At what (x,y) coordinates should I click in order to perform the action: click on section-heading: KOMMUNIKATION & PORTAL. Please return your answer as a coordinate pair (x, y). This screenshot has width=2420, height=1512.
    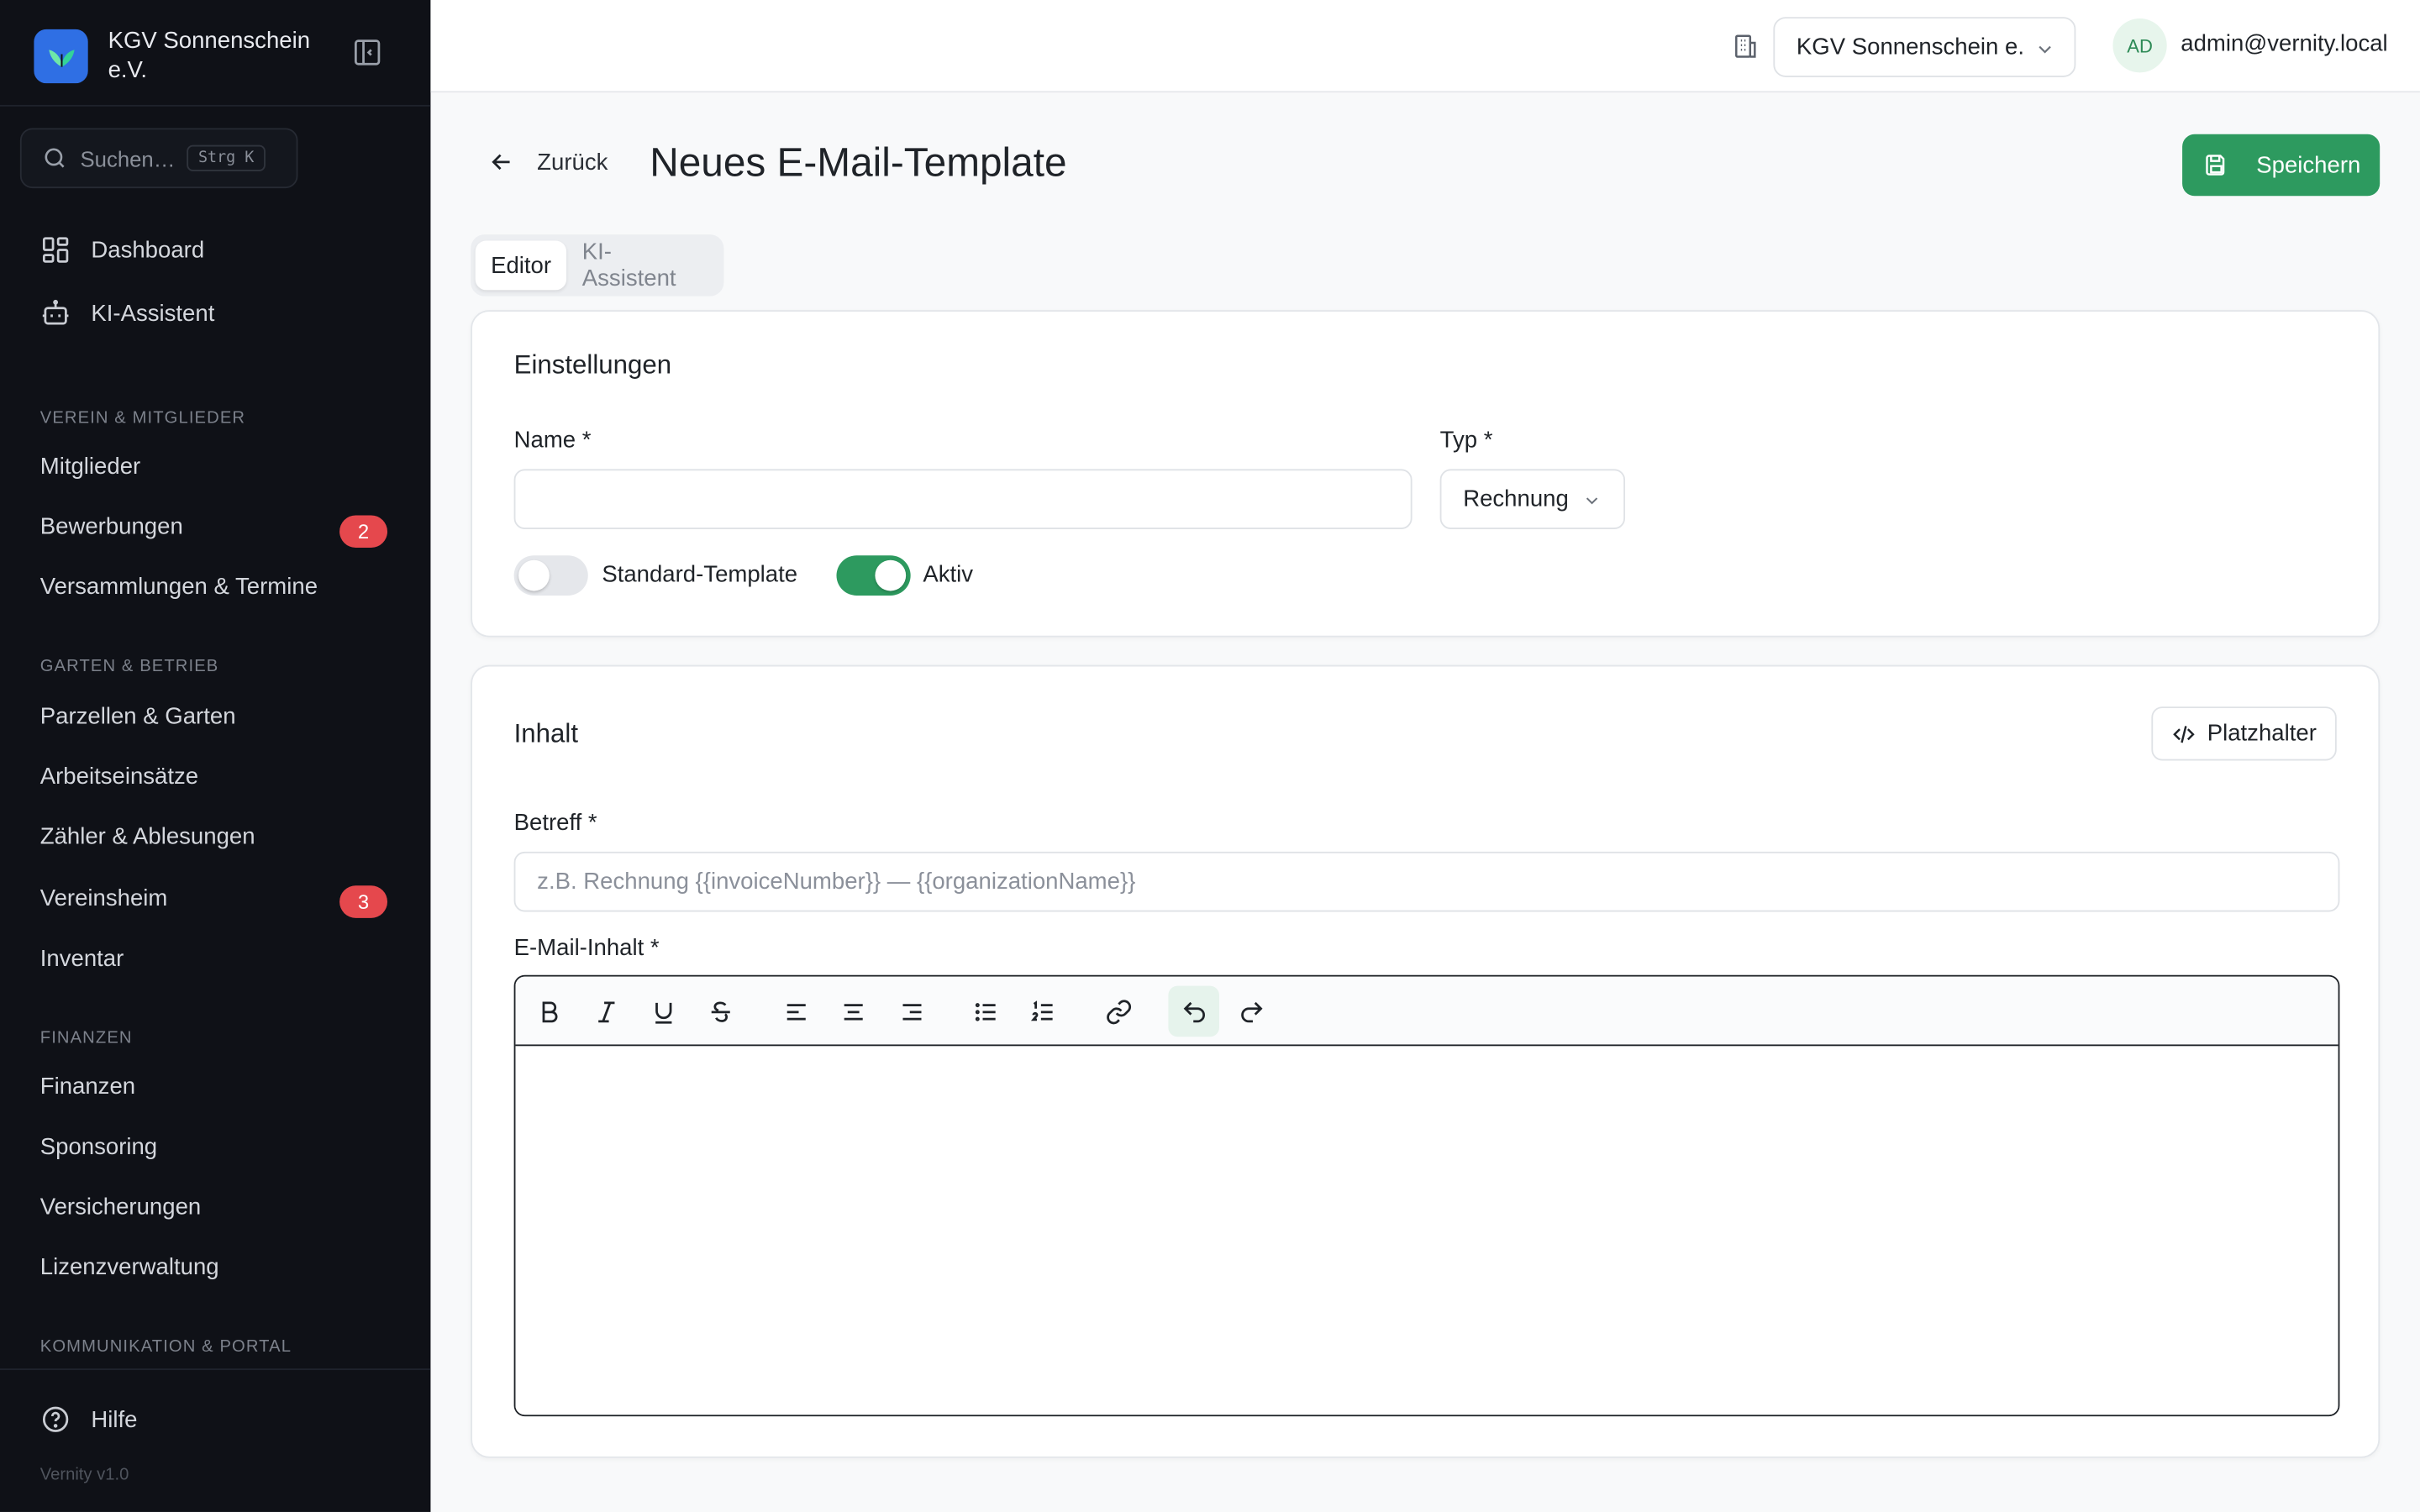
    Looking at the image, I should click on (165, 1347).